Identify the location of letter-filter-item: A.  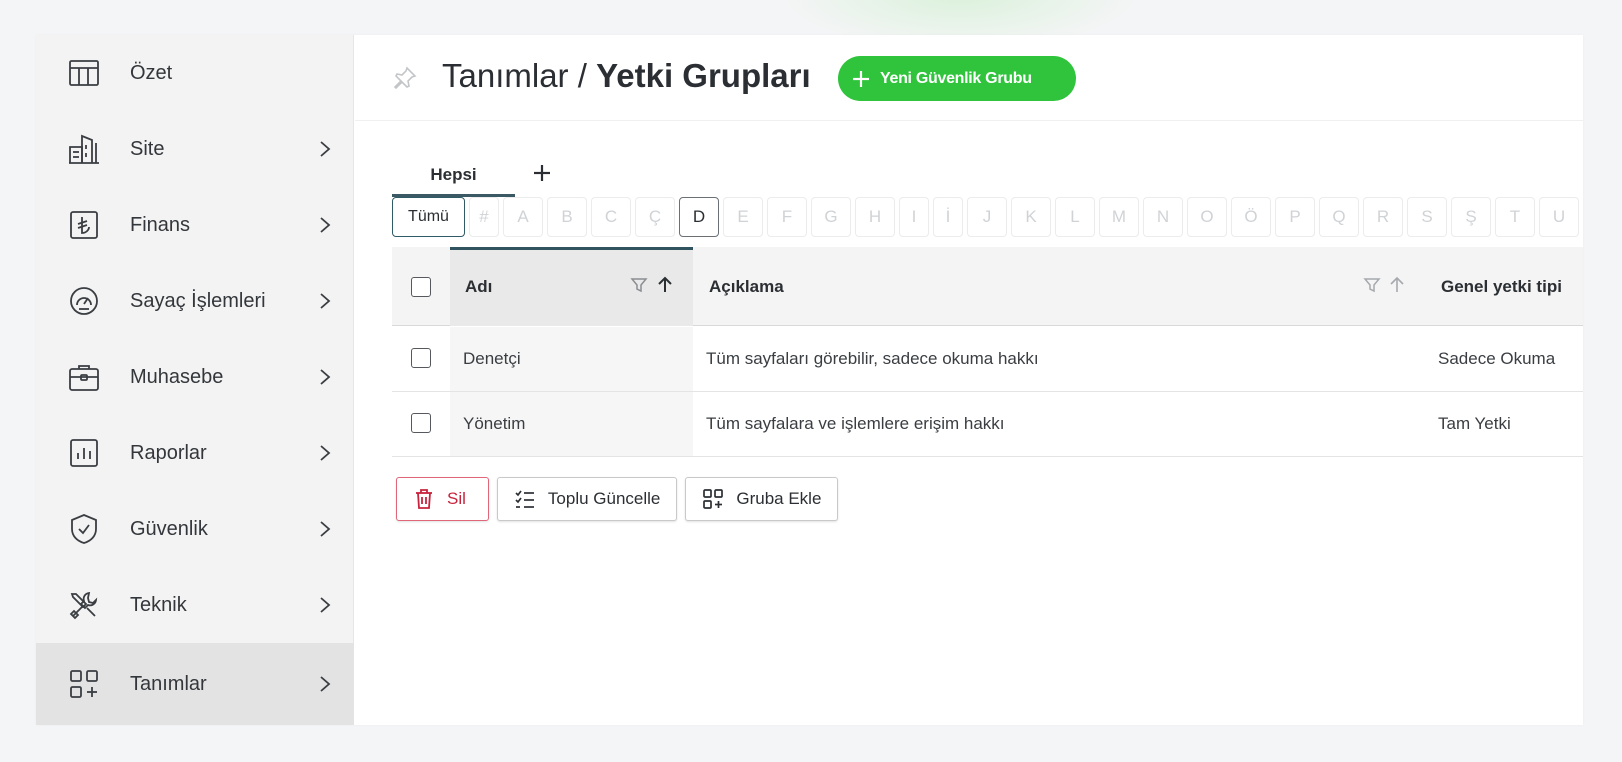
(523, 217).